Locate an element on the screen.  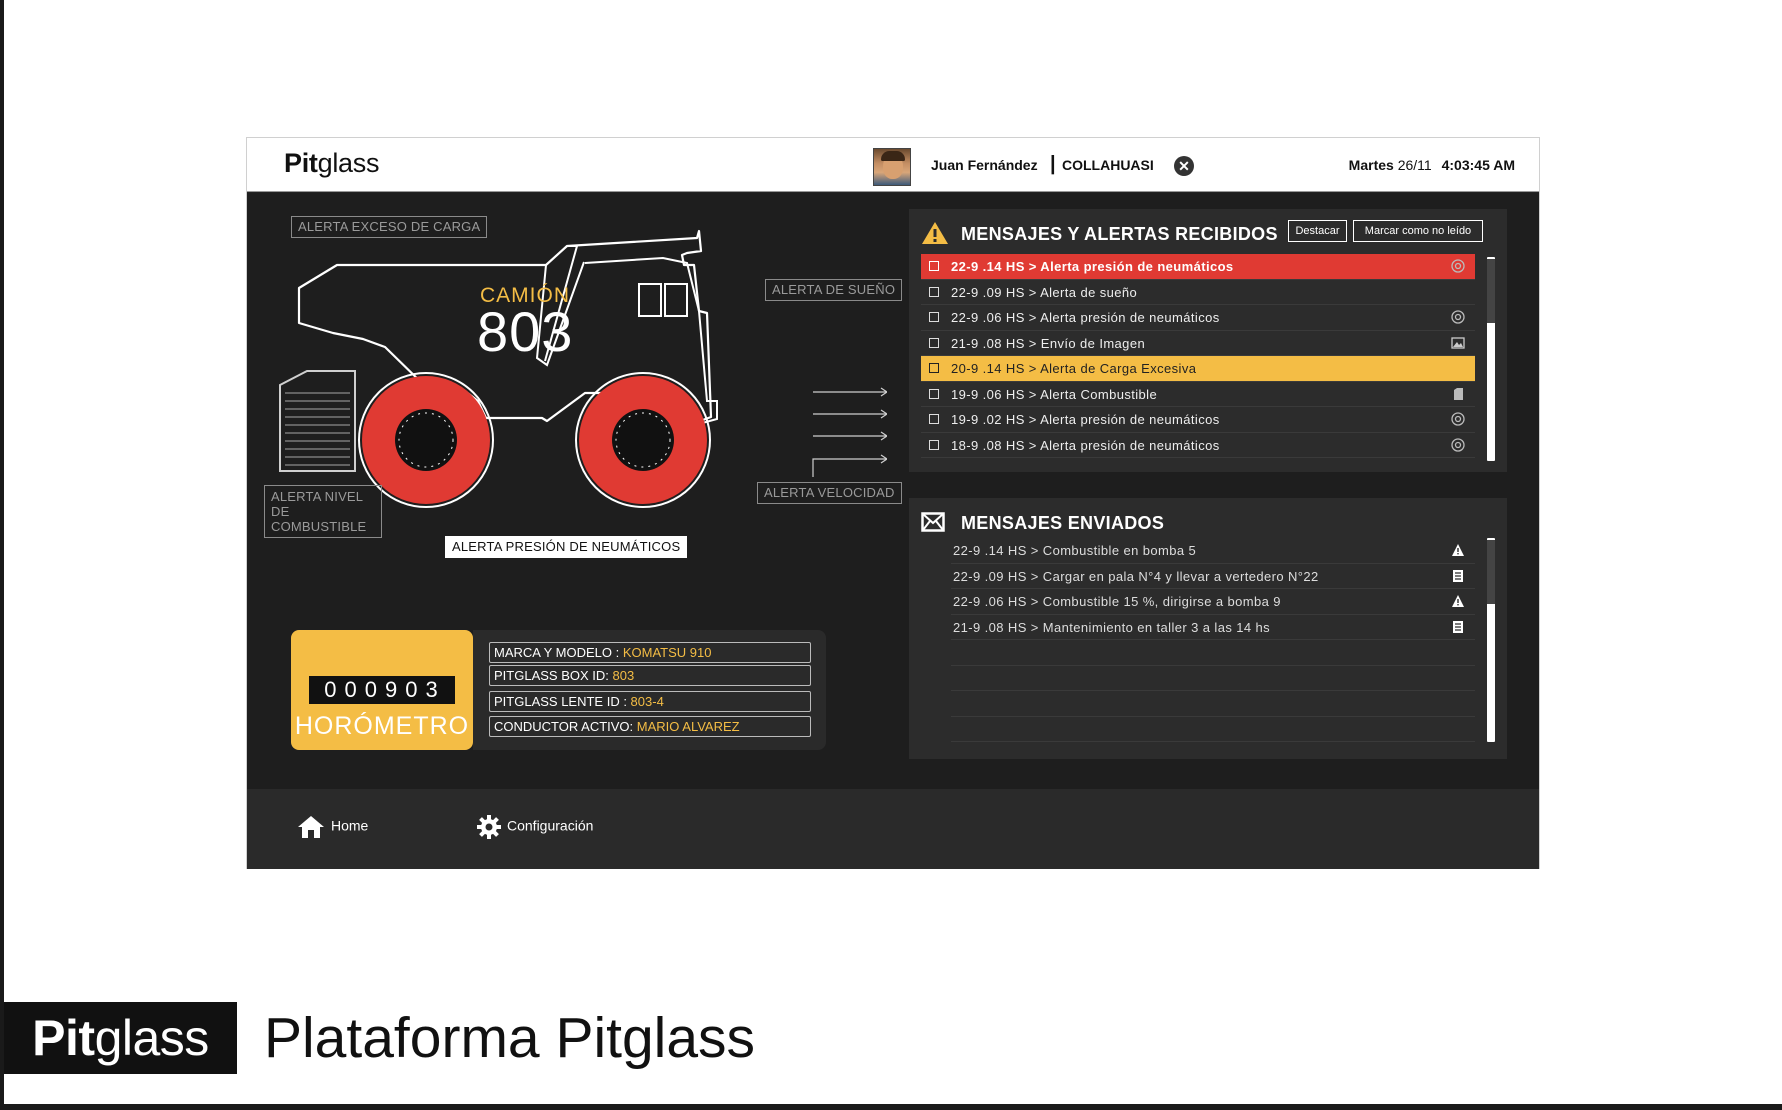
avatar is located at coordinates (892, 167).